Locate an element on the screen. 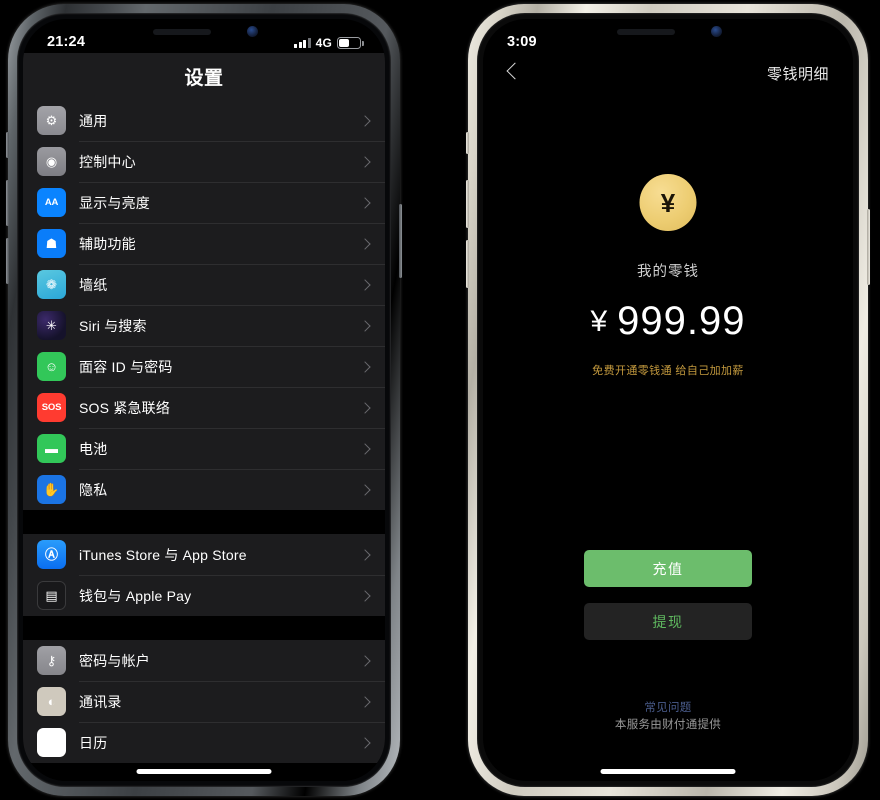 The image size is (880, 800). recharge-button: 充值 is located at coordinates (668, 568).